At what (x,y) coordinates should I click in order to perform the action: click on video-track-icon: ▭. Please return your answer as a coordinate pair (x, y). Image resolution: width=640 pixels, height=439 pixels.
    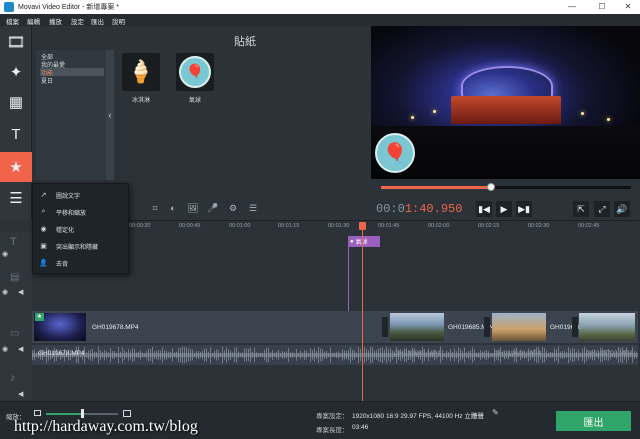
    Looking at the image, I should click on (15, 333).